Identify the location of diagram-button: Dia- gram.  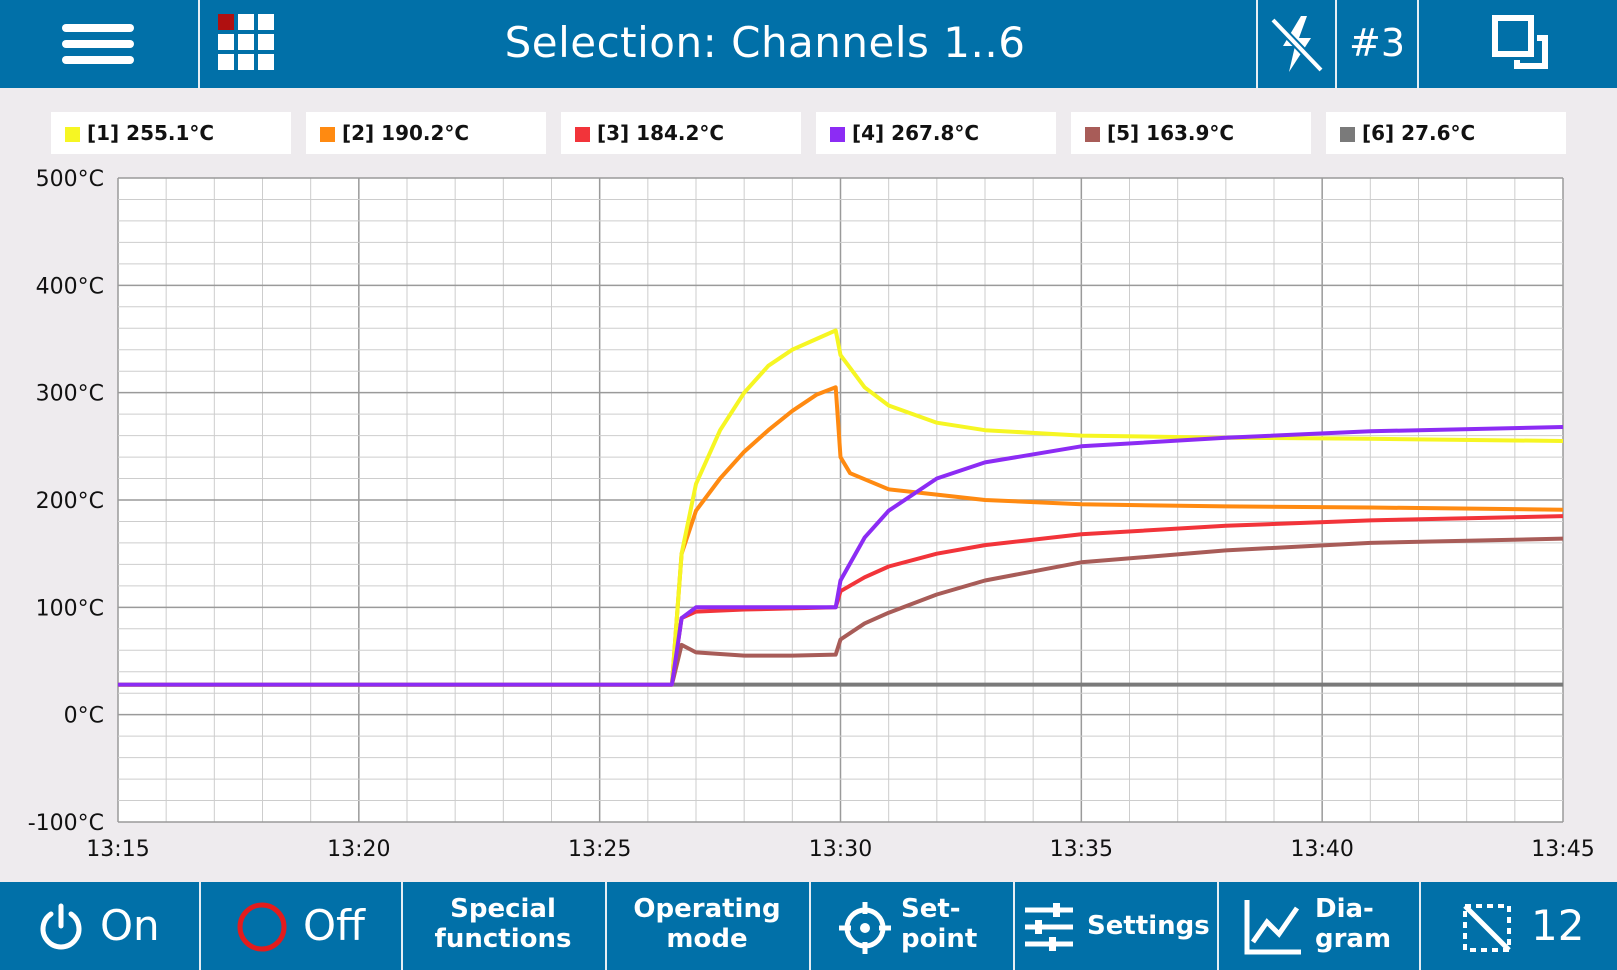
(1319, 926).